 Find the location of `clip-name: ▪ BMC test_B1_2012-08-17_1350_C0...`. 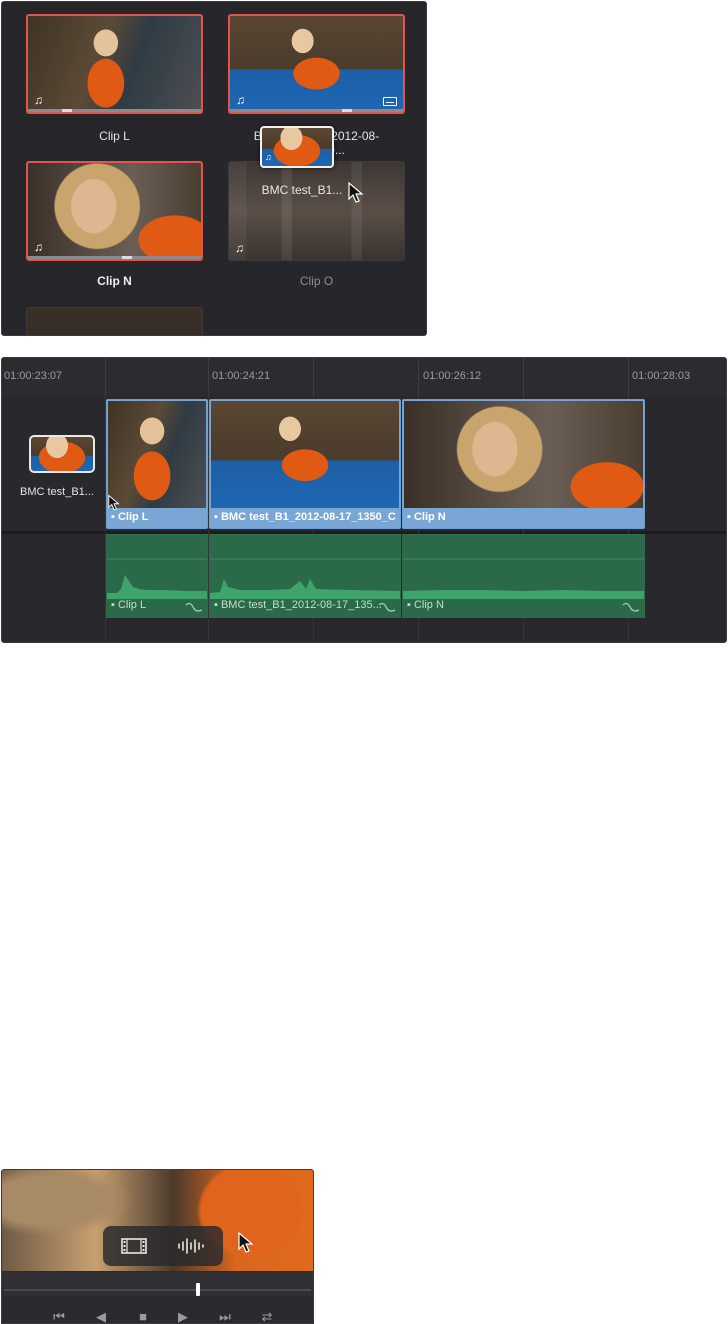

clip-name: ▪ BMC test_B1_2012-08-17_1350_C0... is located at coordinates (305, 517).